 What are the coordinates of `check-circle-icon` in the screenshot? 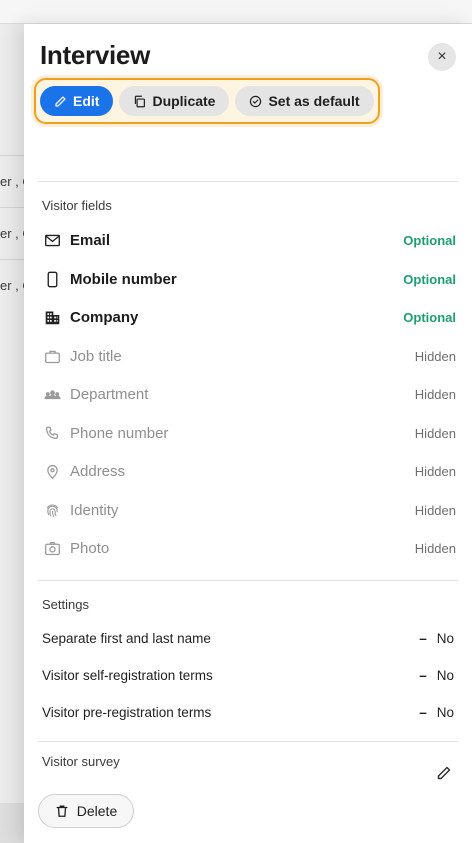 It's located at (256, 101).